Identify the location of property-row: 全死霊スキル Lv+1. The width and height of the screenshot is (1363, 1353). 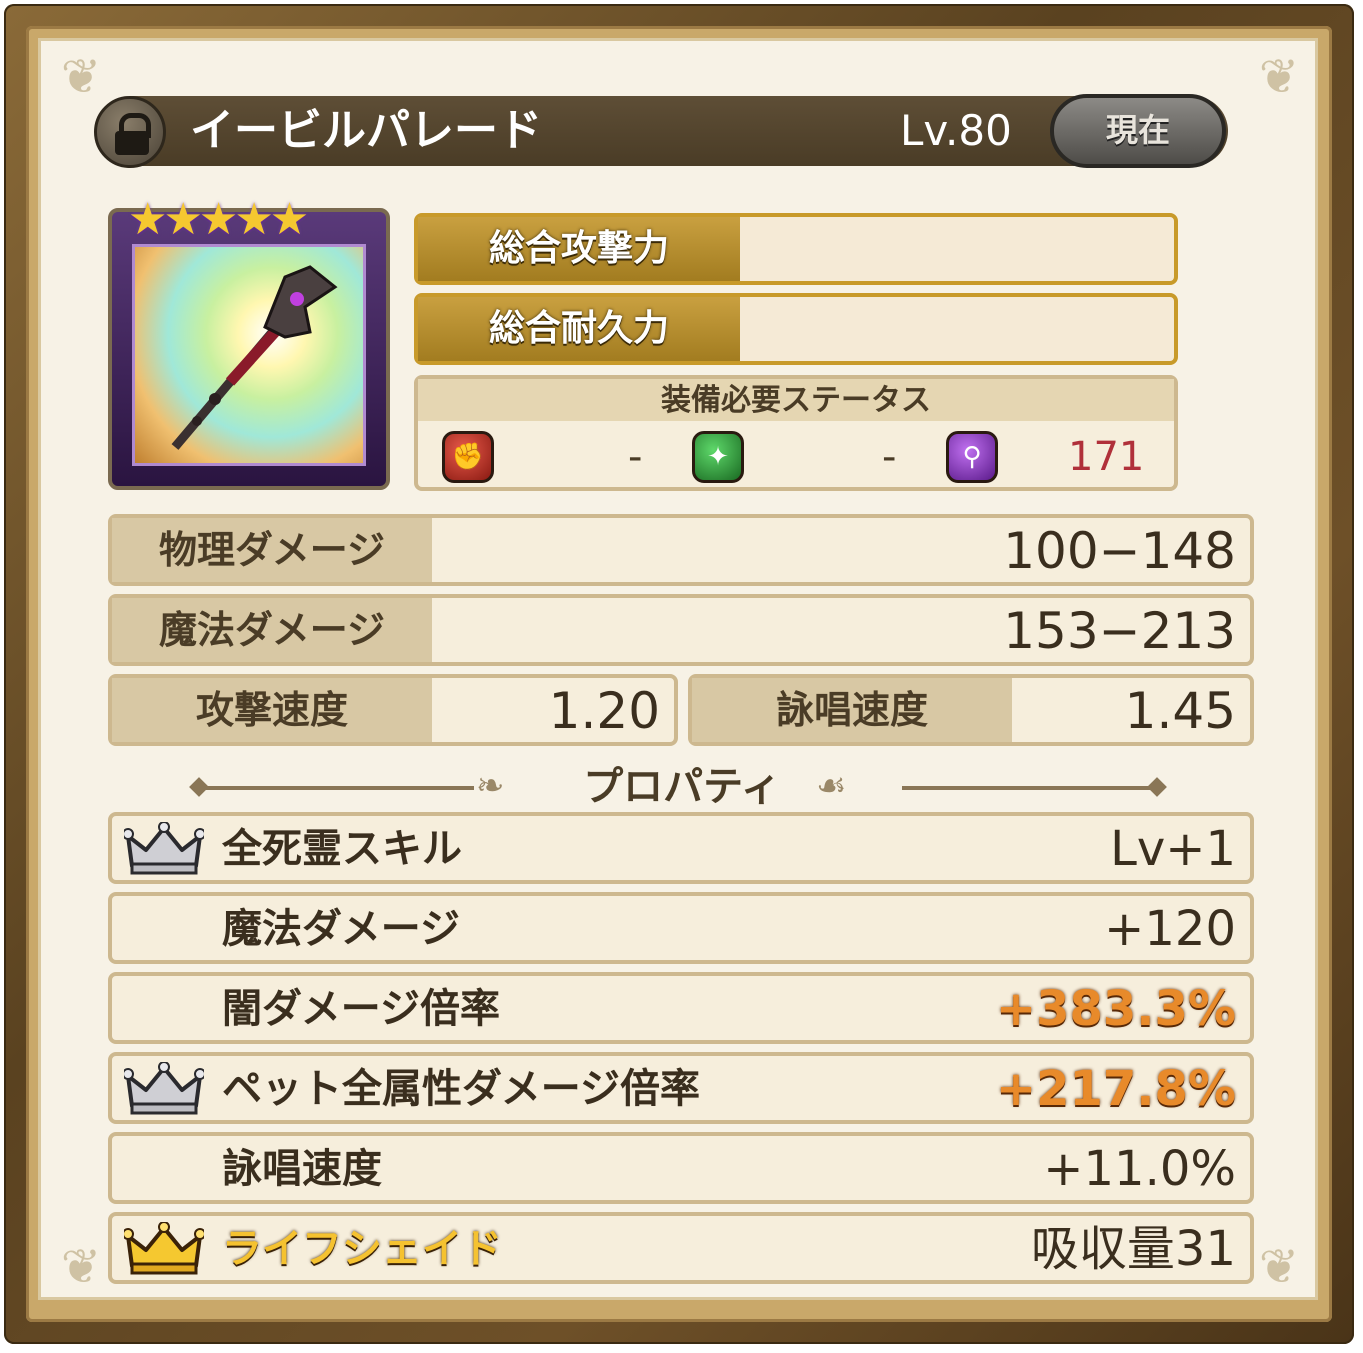
(681, 848).